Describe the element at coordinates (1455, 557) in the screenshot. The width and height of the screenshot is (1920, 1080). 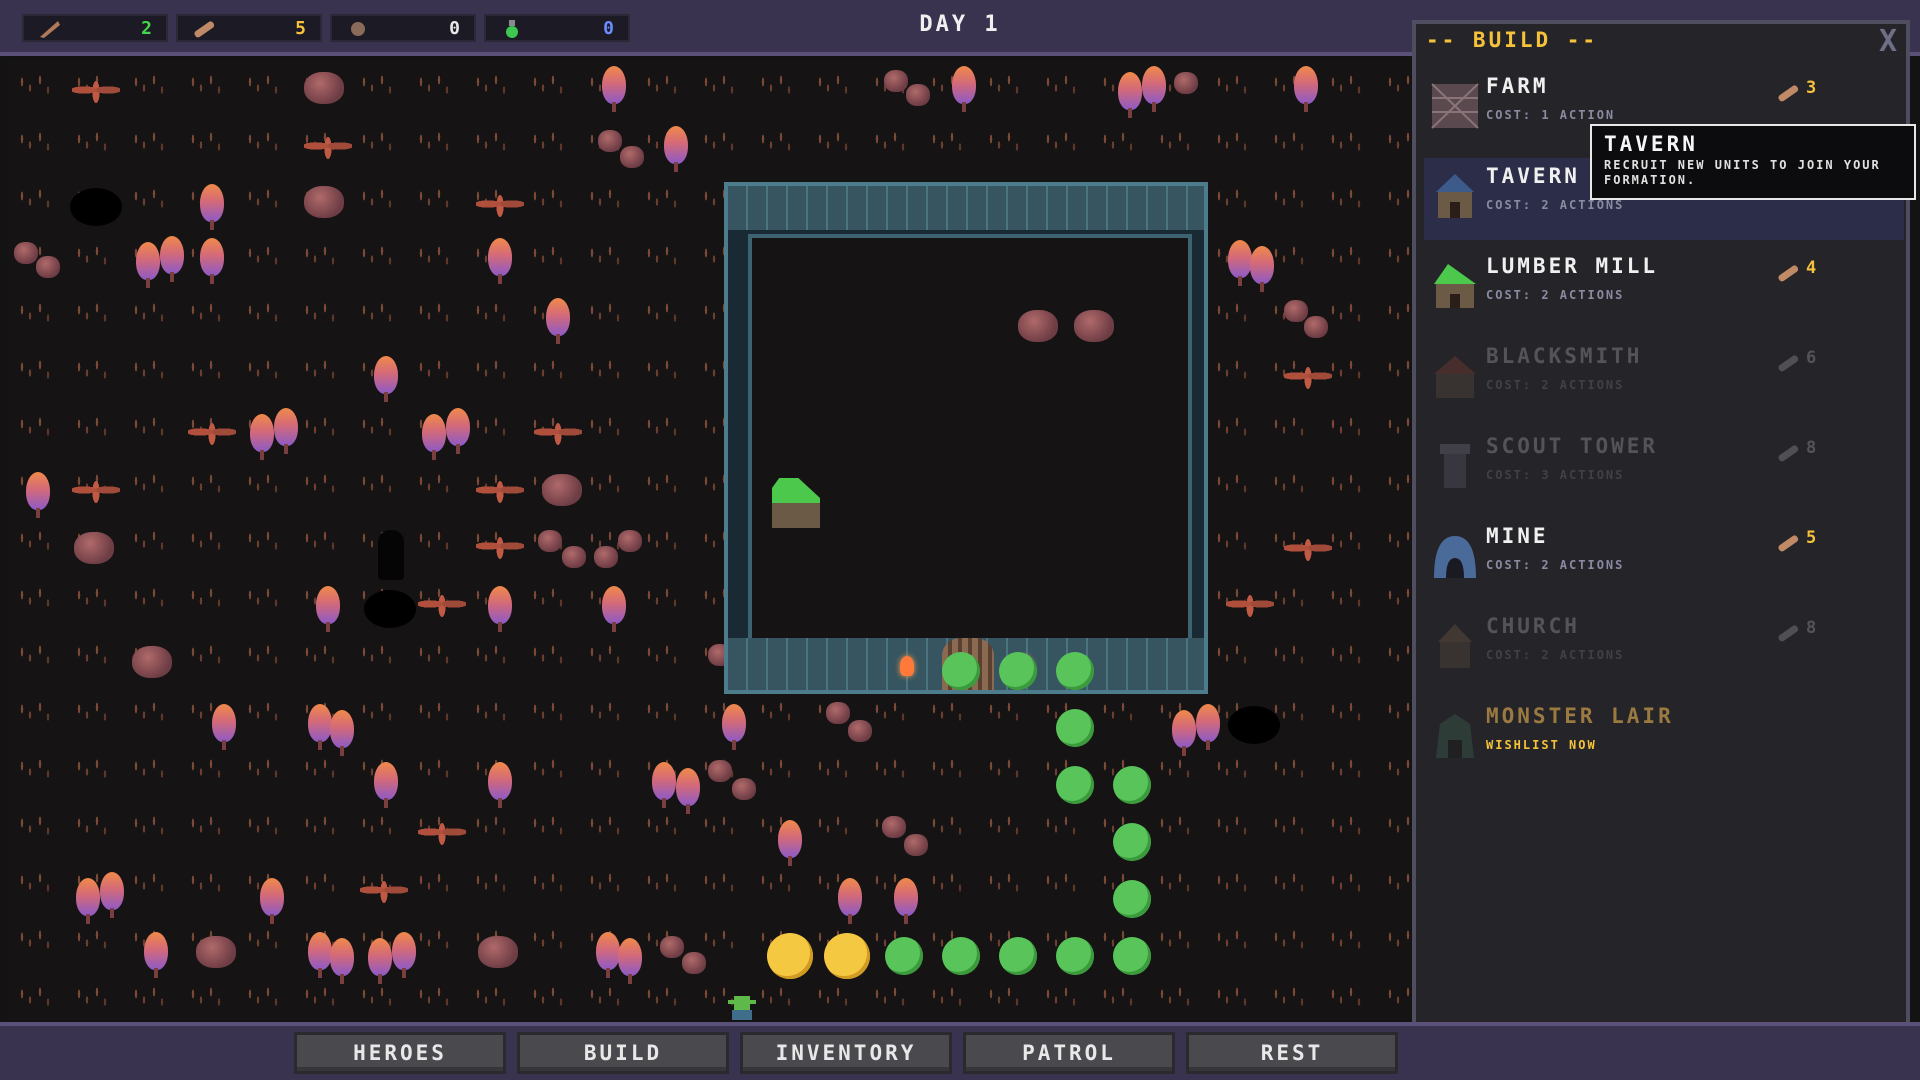
I see `mine-icon` at that location.